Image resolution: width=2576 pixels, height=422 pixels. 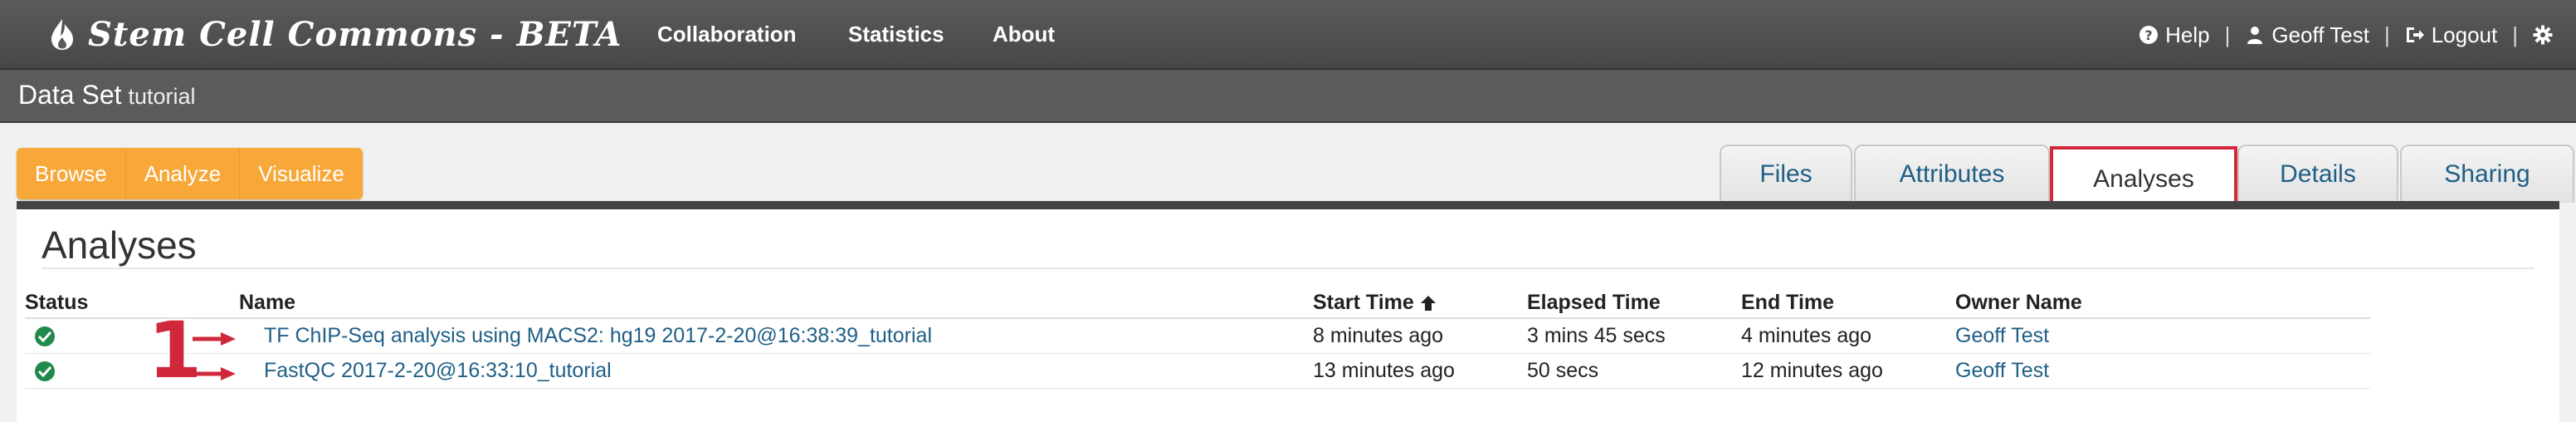 I want to click on logout-label: Logout, so click(x=2465, y=34).